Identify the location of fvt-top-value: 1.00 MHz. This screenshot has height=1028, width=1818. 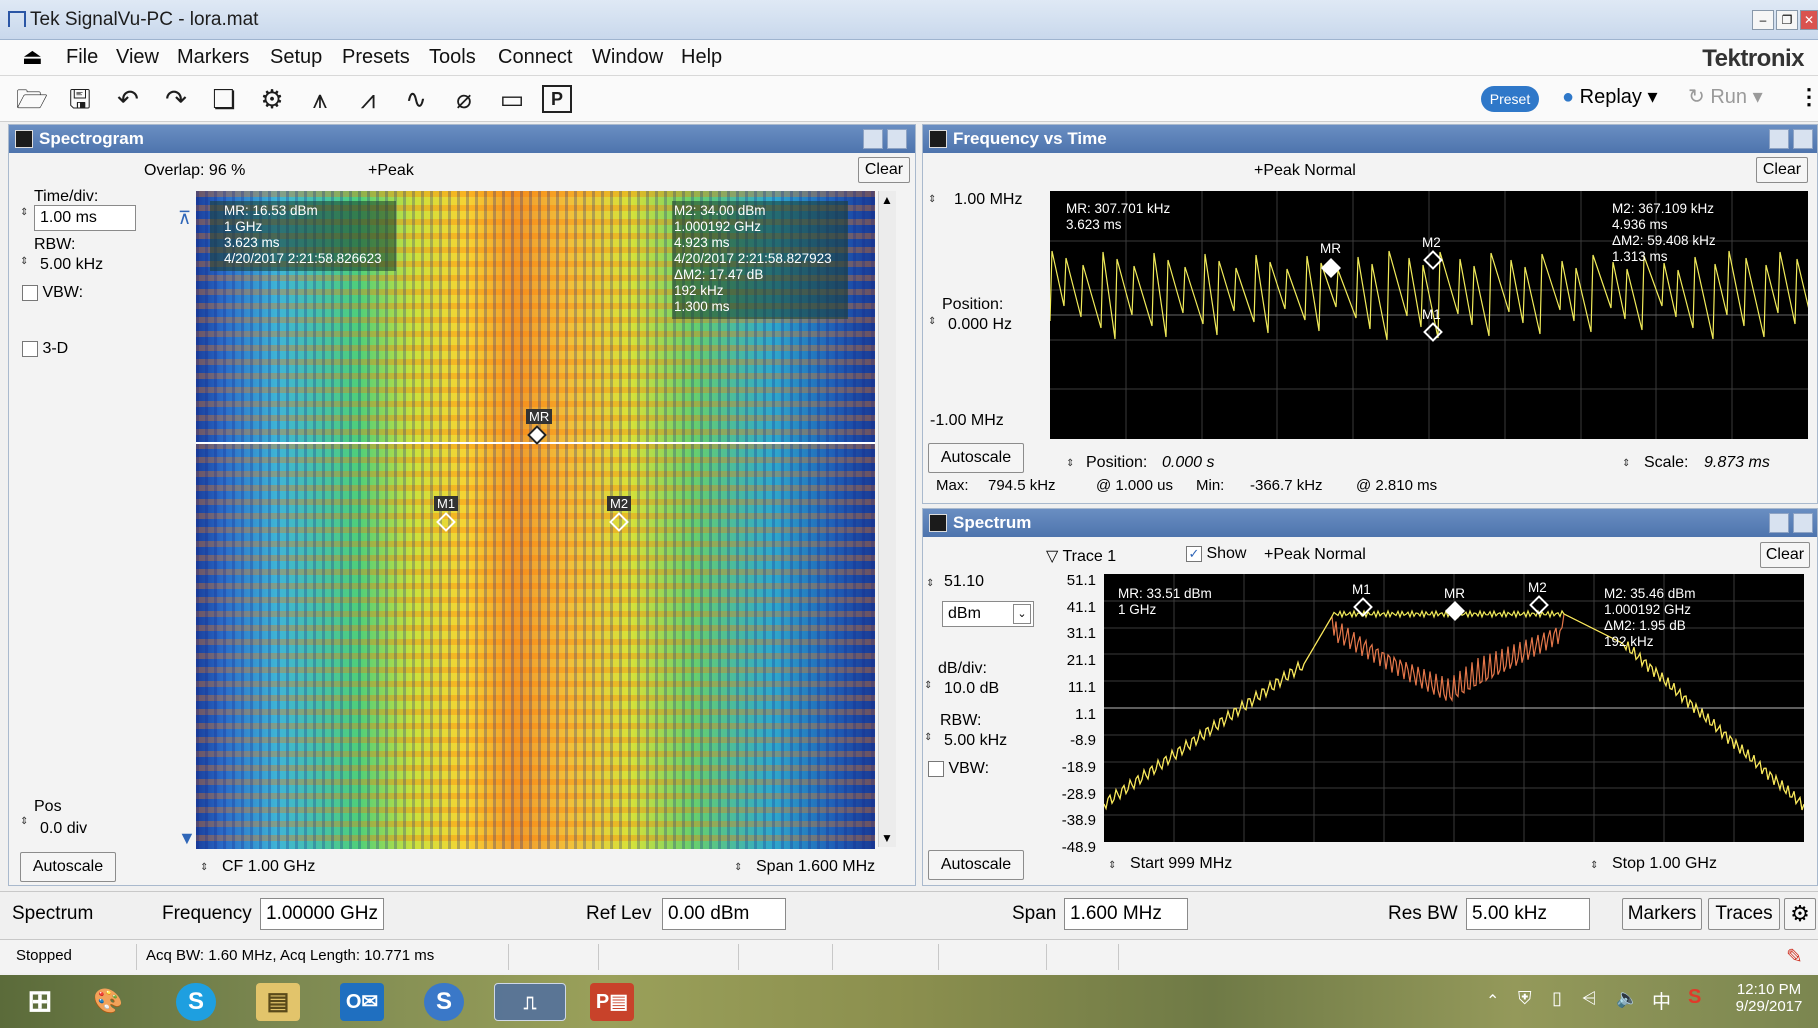
(988, 200).